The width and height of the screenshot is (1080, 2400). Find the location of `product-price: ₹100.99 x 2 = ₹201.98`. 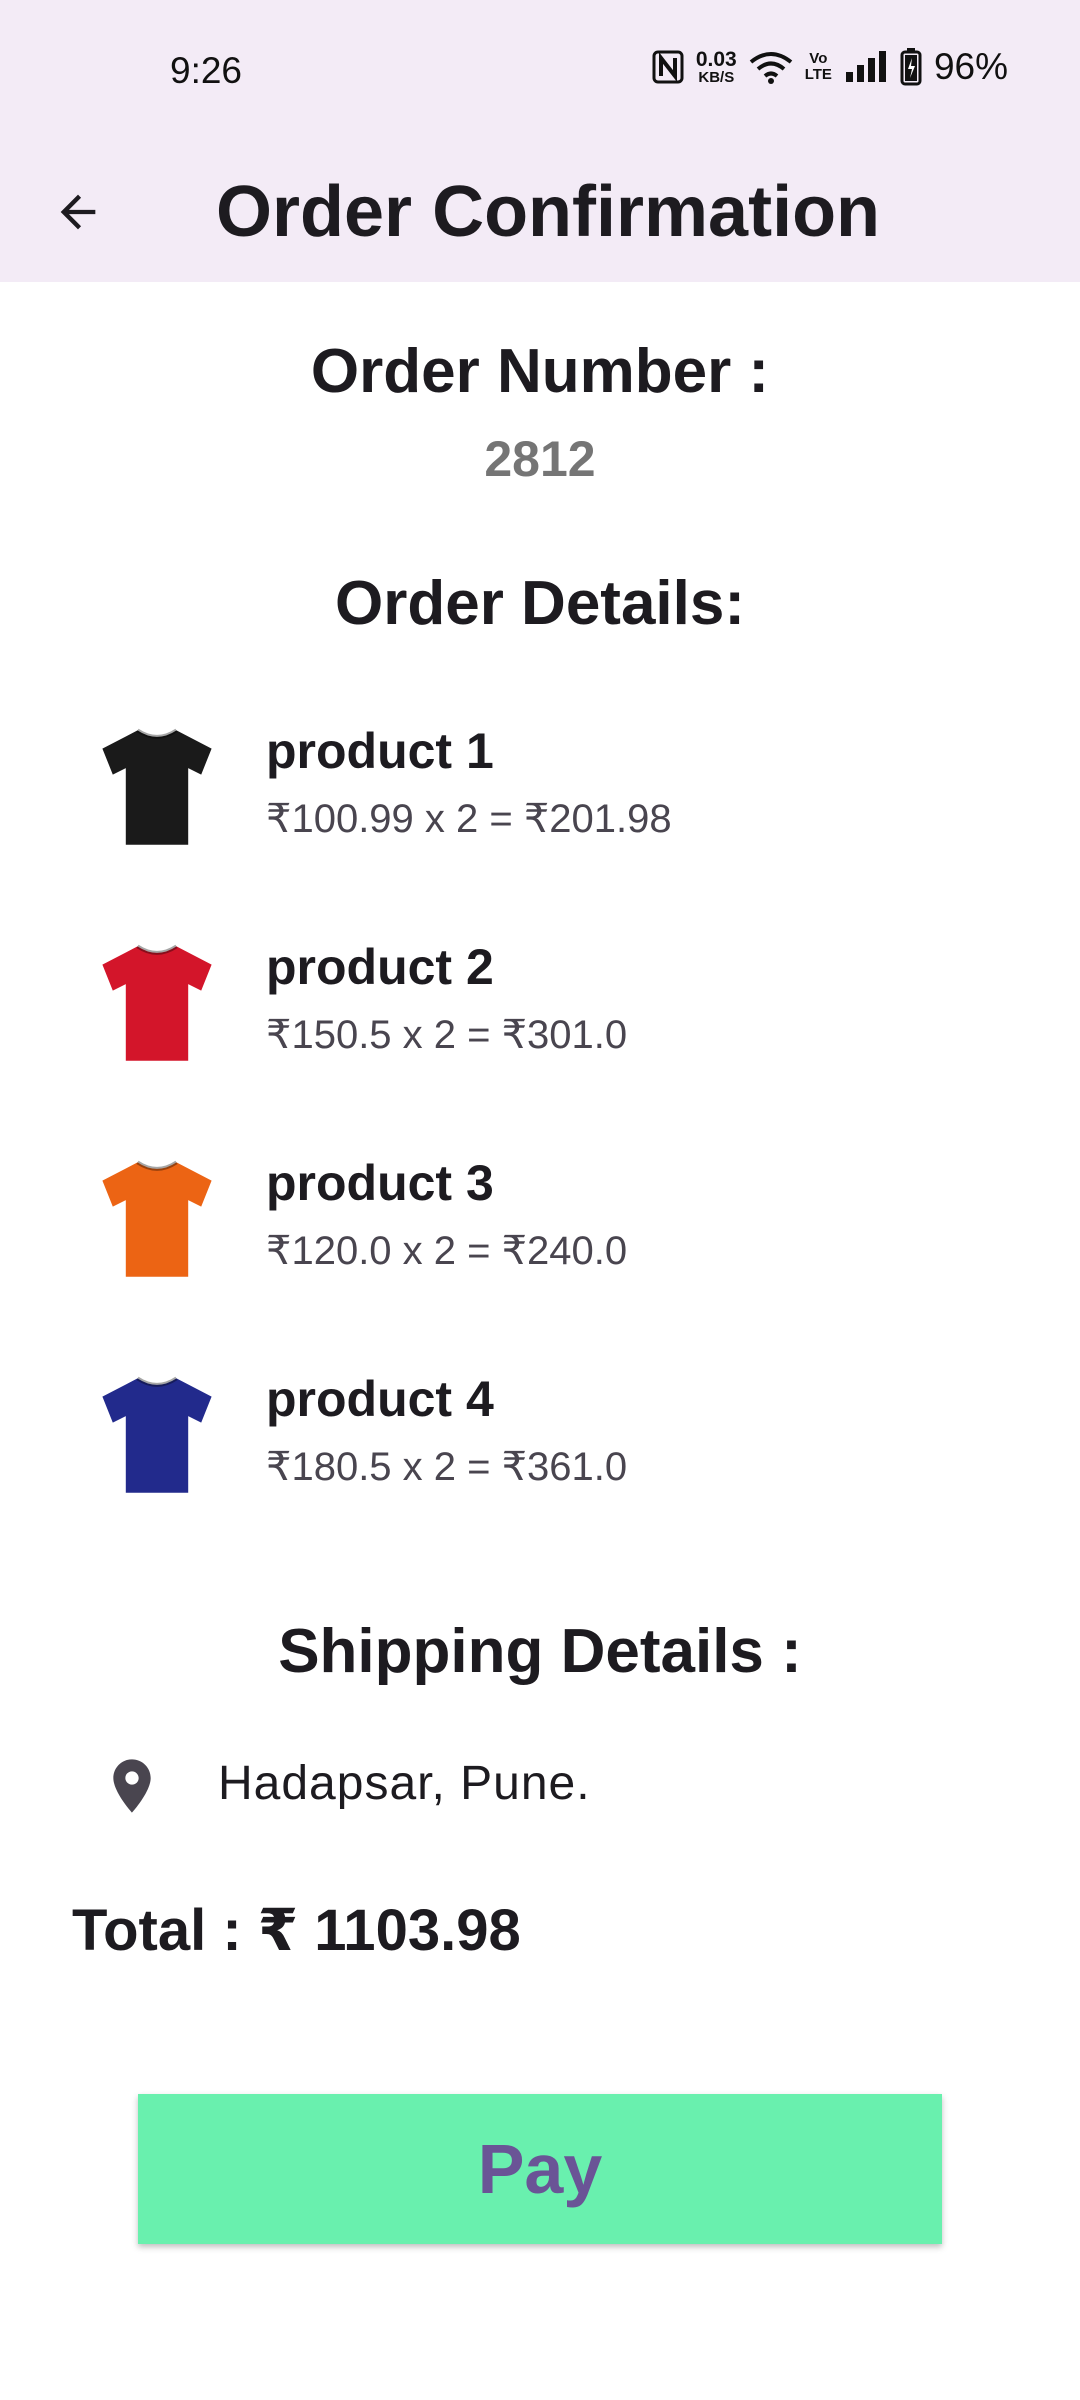

product-price: ₹100.99 x 2 = ₹201.98 is located at coordinates (469, 819).